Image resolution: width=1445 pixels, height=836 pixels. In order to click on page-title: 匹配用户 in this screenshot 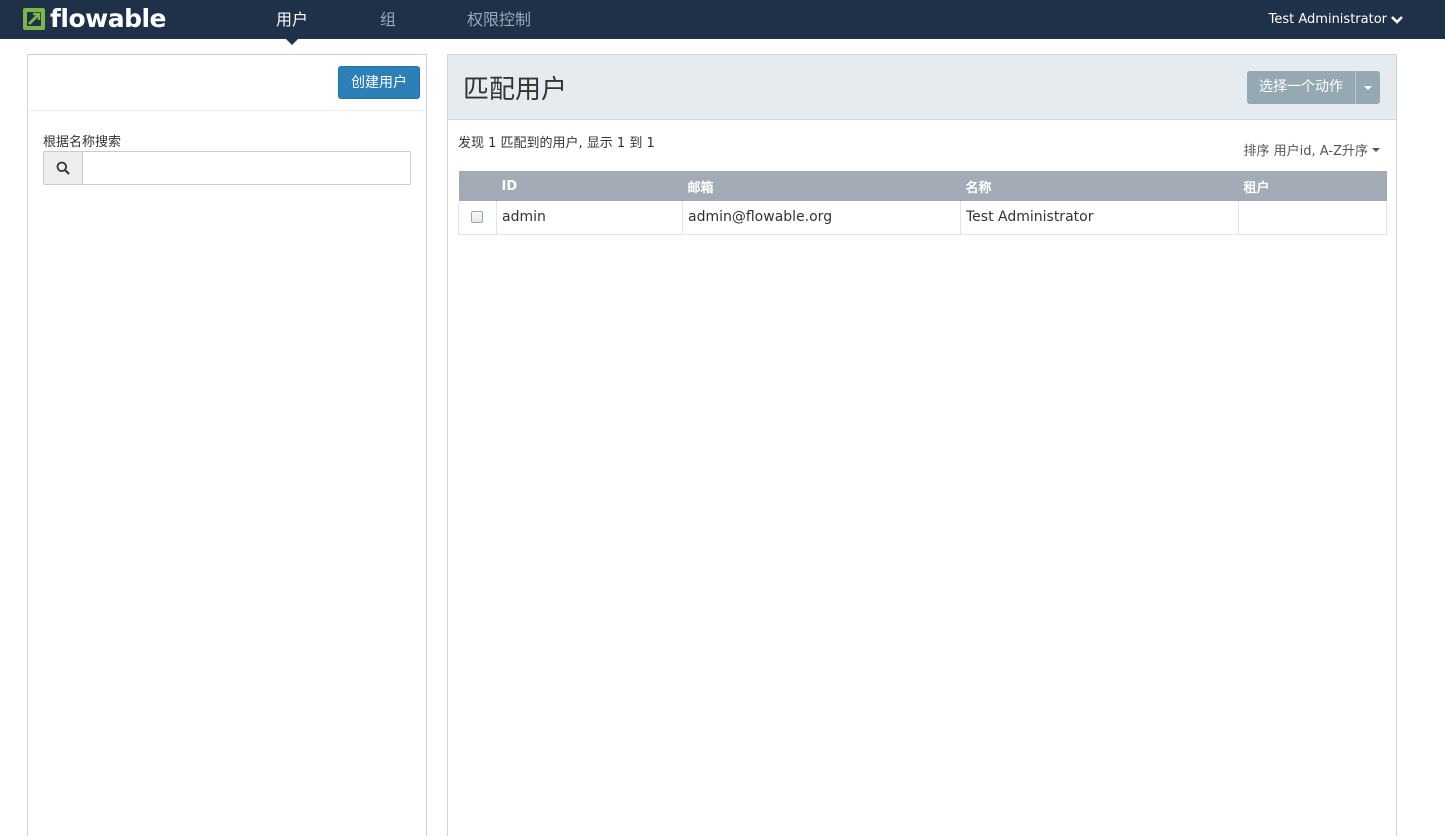, I will do `click(515, 90)`.